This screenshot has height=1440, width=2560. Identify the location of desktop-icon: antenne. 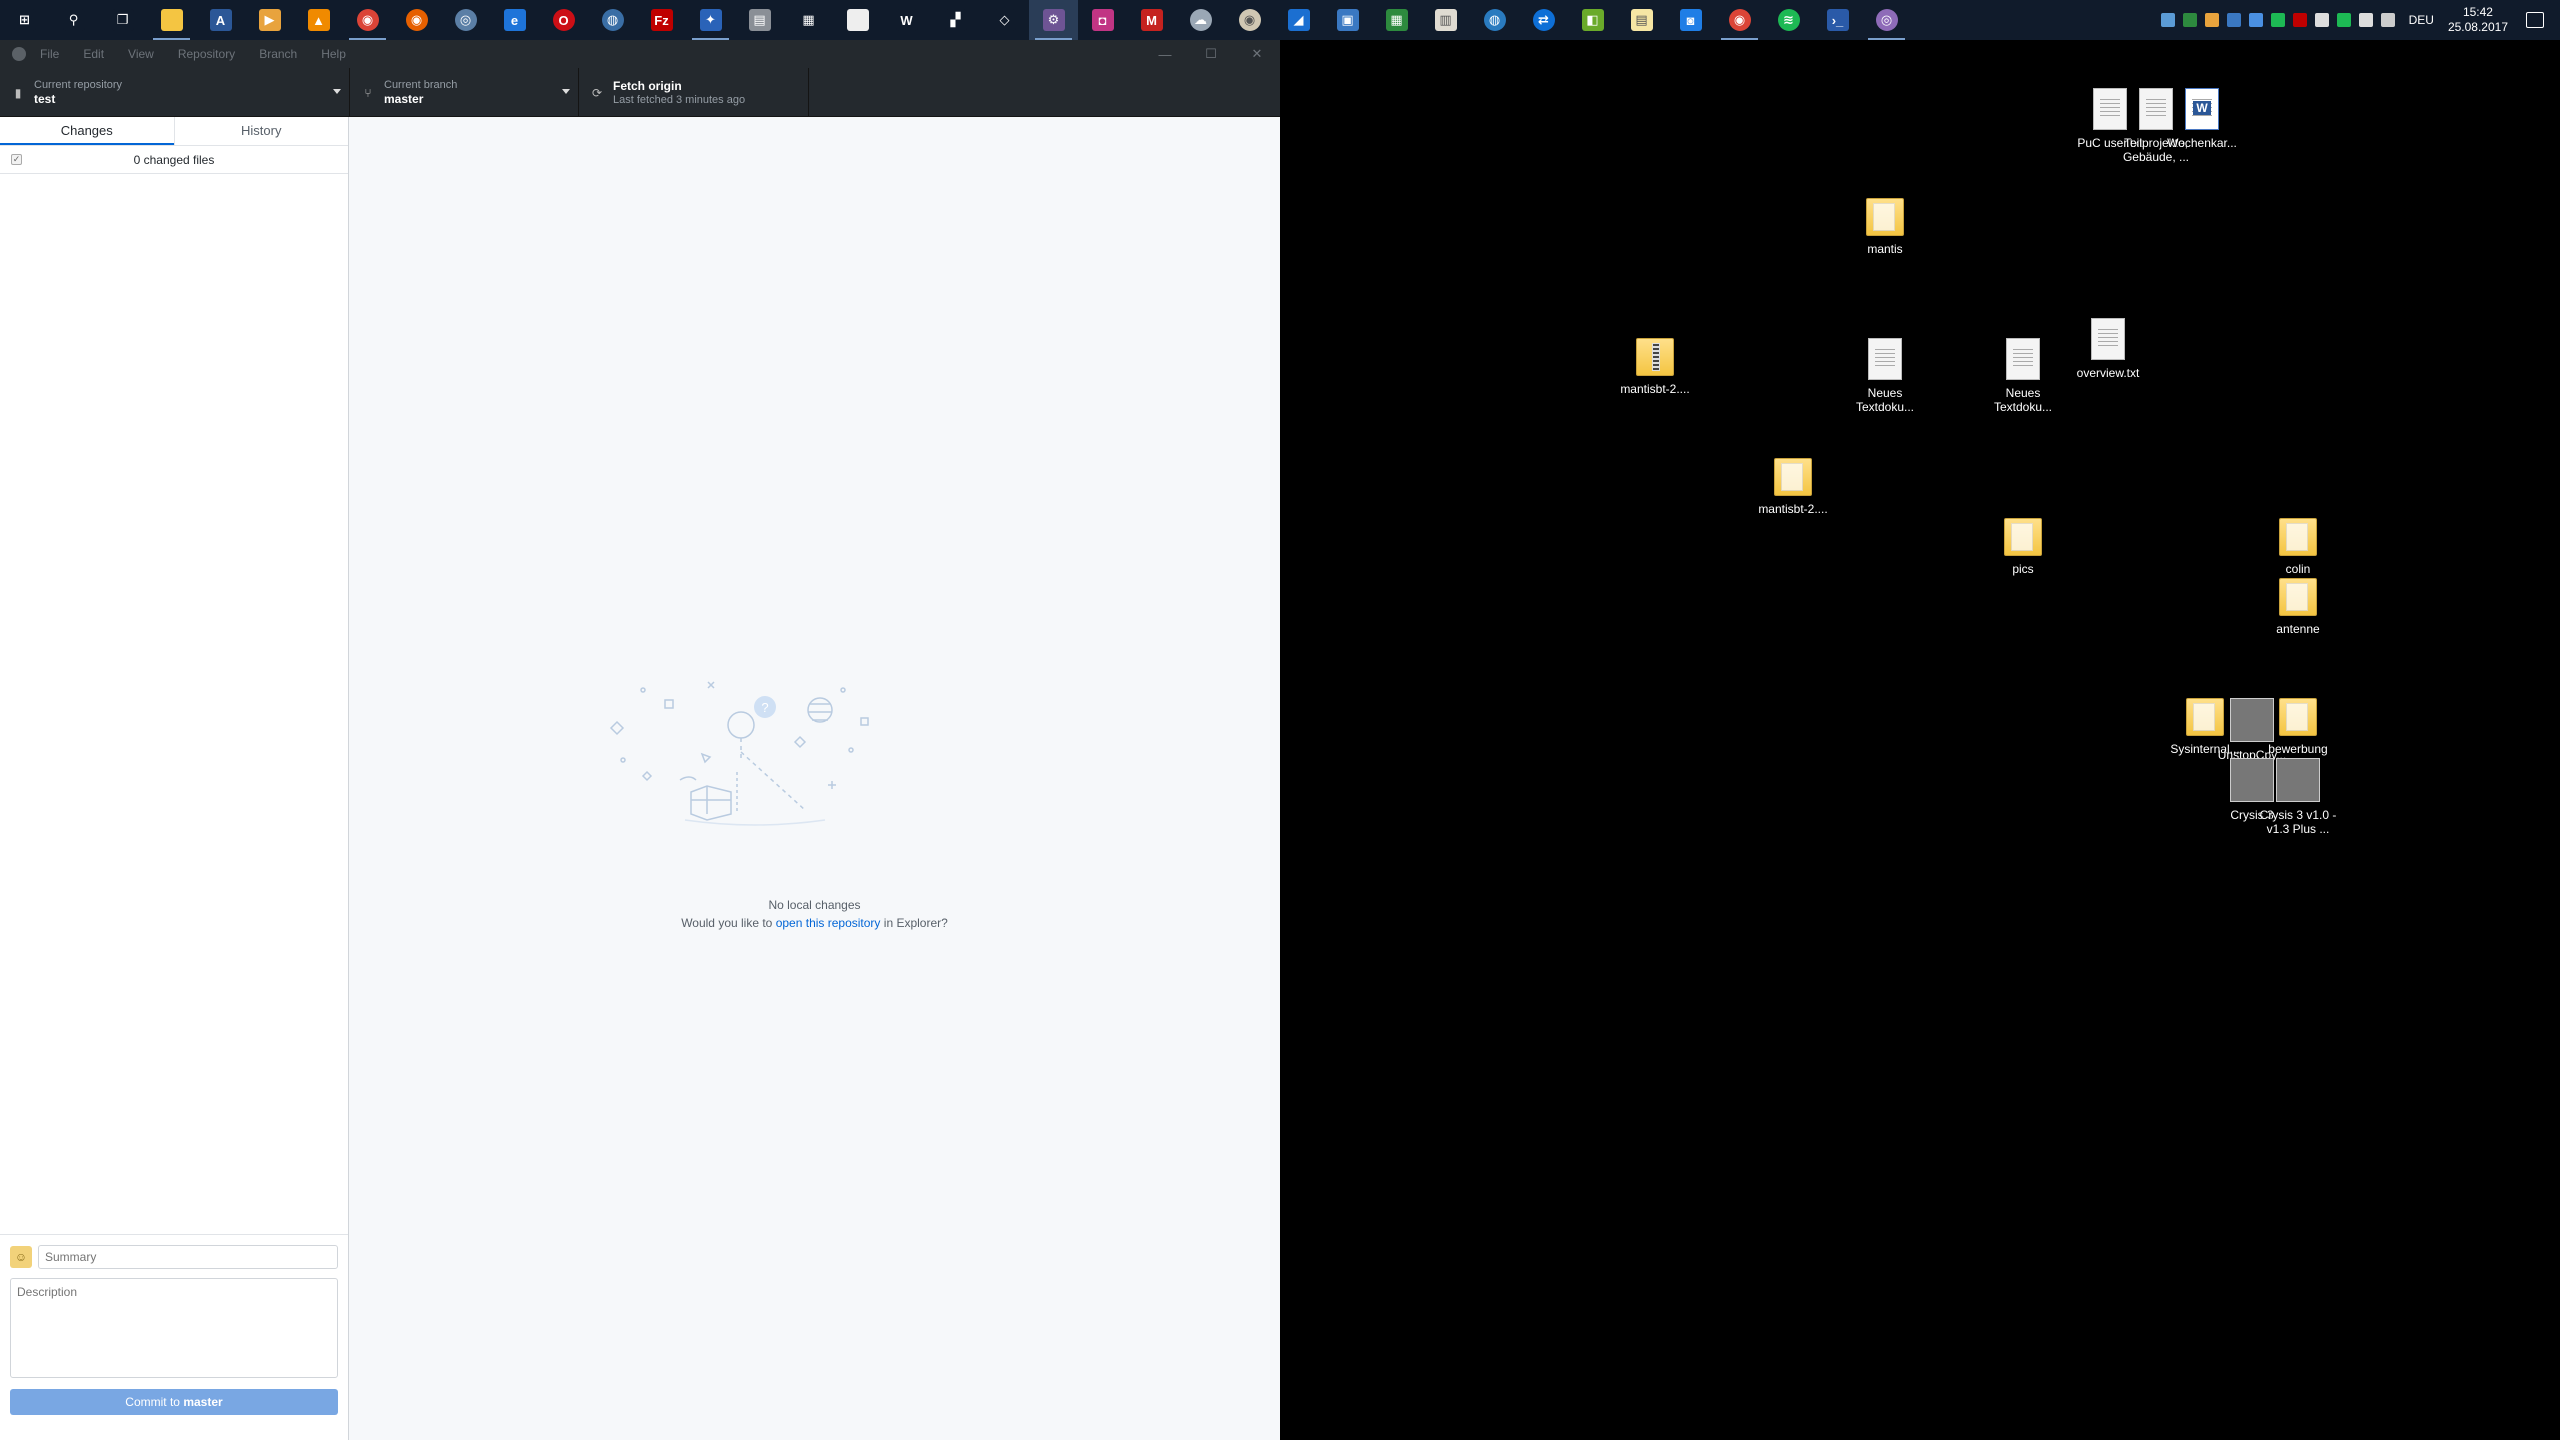
(2298, 607).